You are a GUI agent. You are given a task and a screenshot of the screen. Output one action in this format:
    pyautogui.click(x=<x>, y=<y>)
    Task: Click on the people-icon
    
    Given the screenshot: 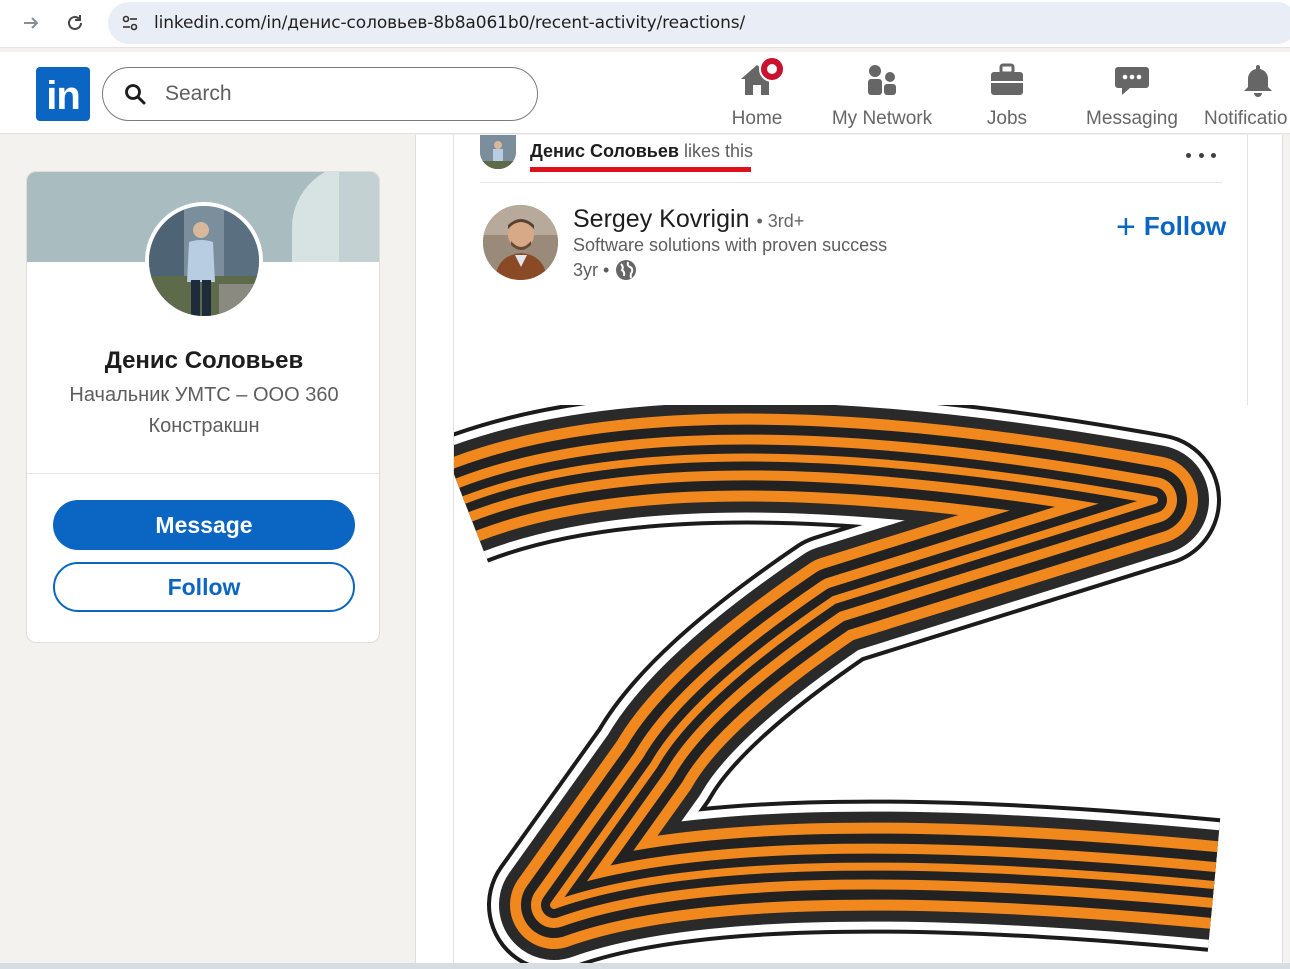 What is the action you would take?
    pyautogui.click(x=882, y=80)
    